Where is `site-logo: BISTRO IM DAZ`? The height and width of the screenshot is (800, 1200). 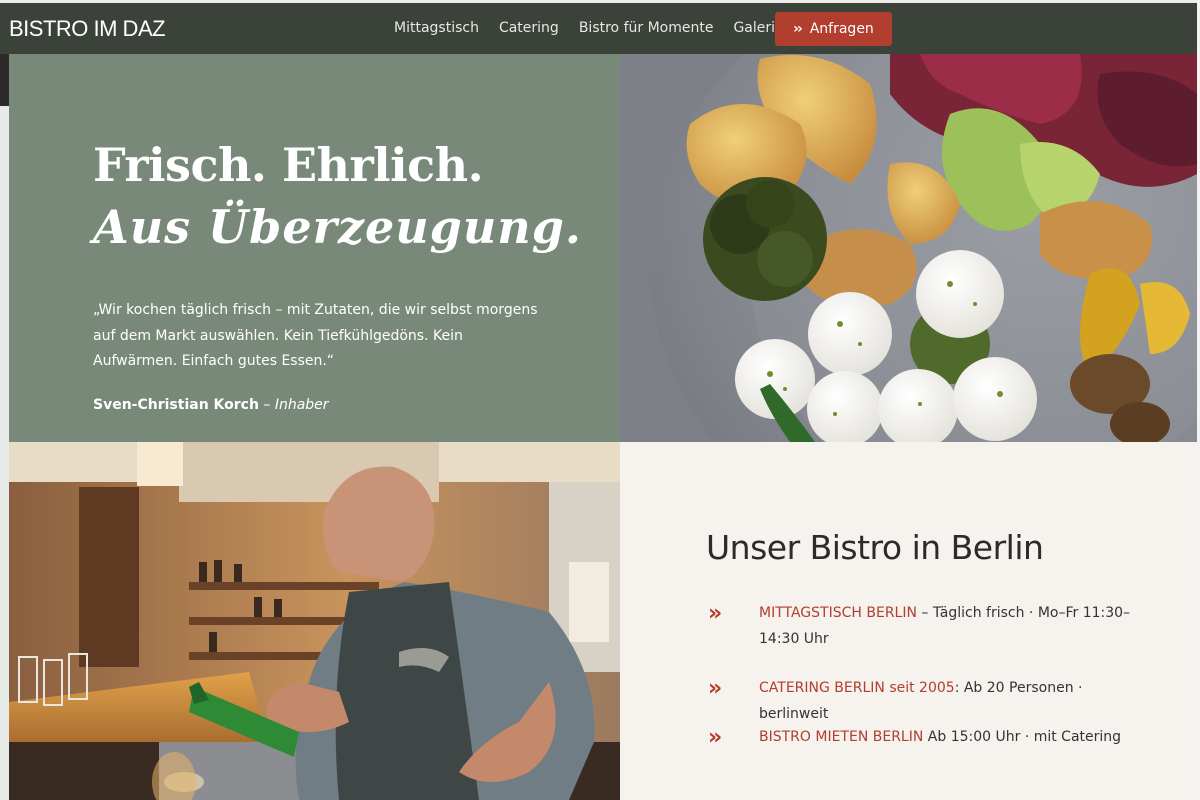 site-logo: BISTRO IM DAZ is located at coordinates (87, 29).